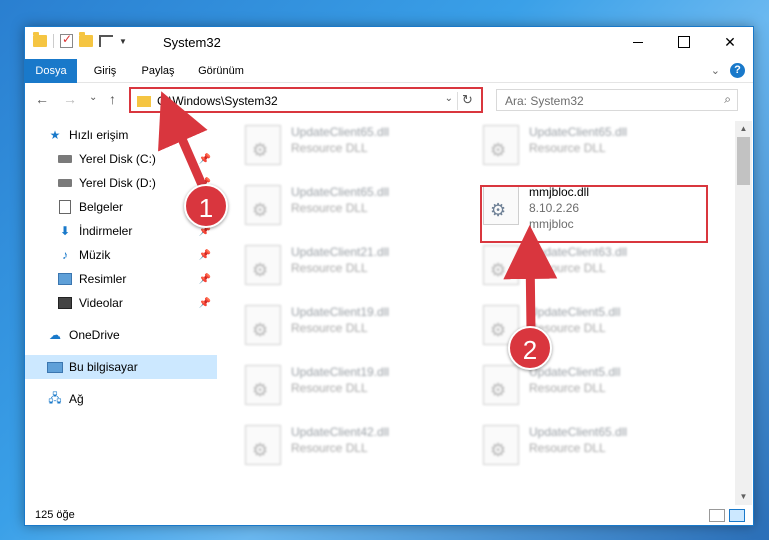 This screenshot has width=769, height=540. What do you see at coordinates (389, 43) in the screenshot?
I see `title-bar: ▼ System32 ✕` at bounding box center [389, 43].